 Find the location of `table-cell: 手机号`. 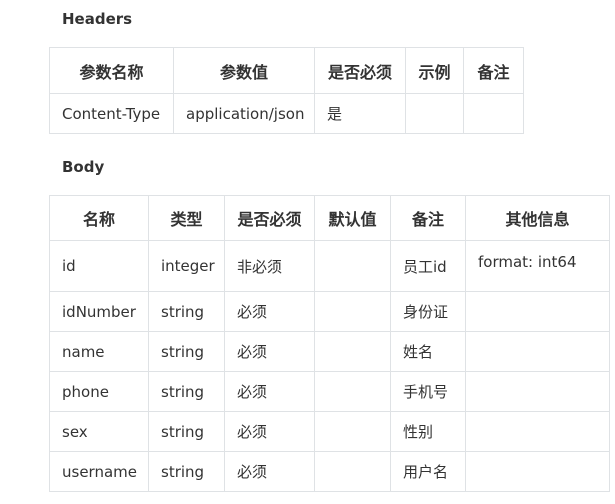

table-cell: 手机号 is located at coordinates (428, 391).